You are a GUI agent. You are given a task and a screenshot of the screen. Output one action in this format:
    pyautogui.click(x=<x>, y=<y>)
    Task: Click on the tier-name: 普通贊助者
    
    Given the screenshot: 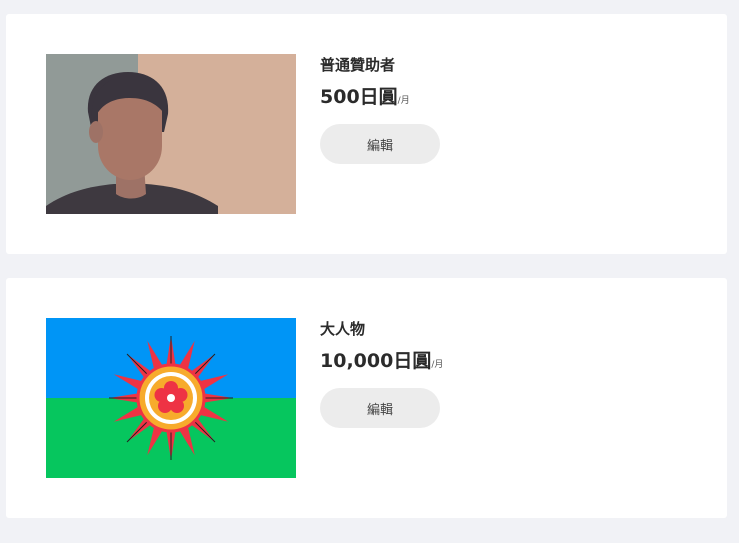 What is the action you would take?
    pyautogui.click(x=358, y=65)
    